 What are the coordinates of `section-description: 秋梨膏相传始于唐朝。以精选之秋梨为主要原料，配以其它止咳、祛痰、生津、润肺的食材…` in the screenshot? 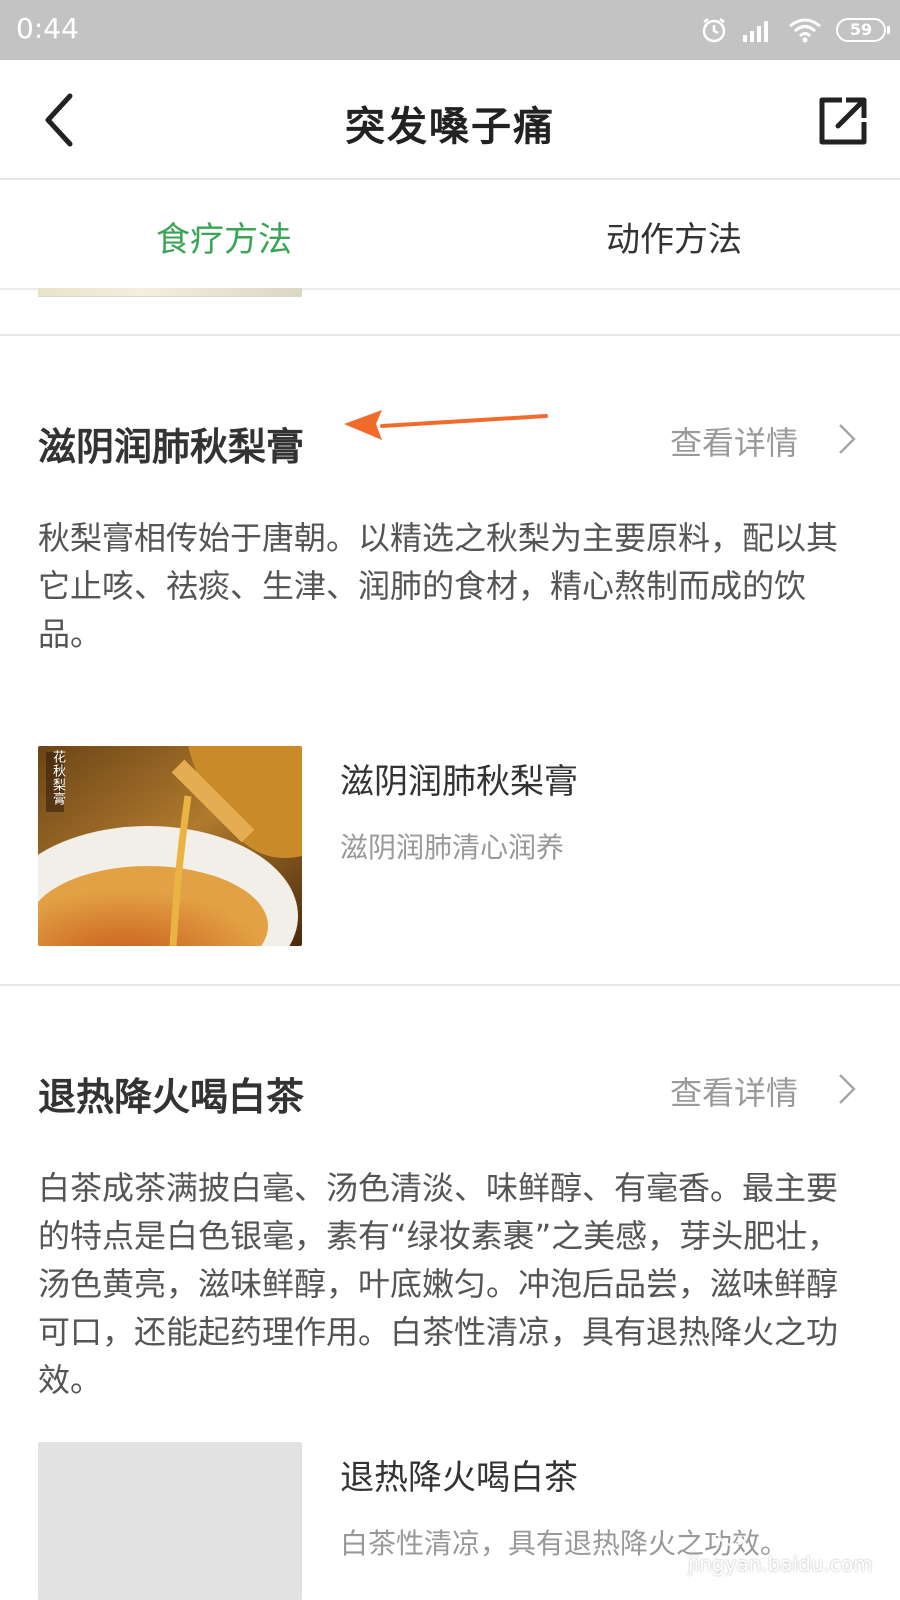 It's located at (438, 586).